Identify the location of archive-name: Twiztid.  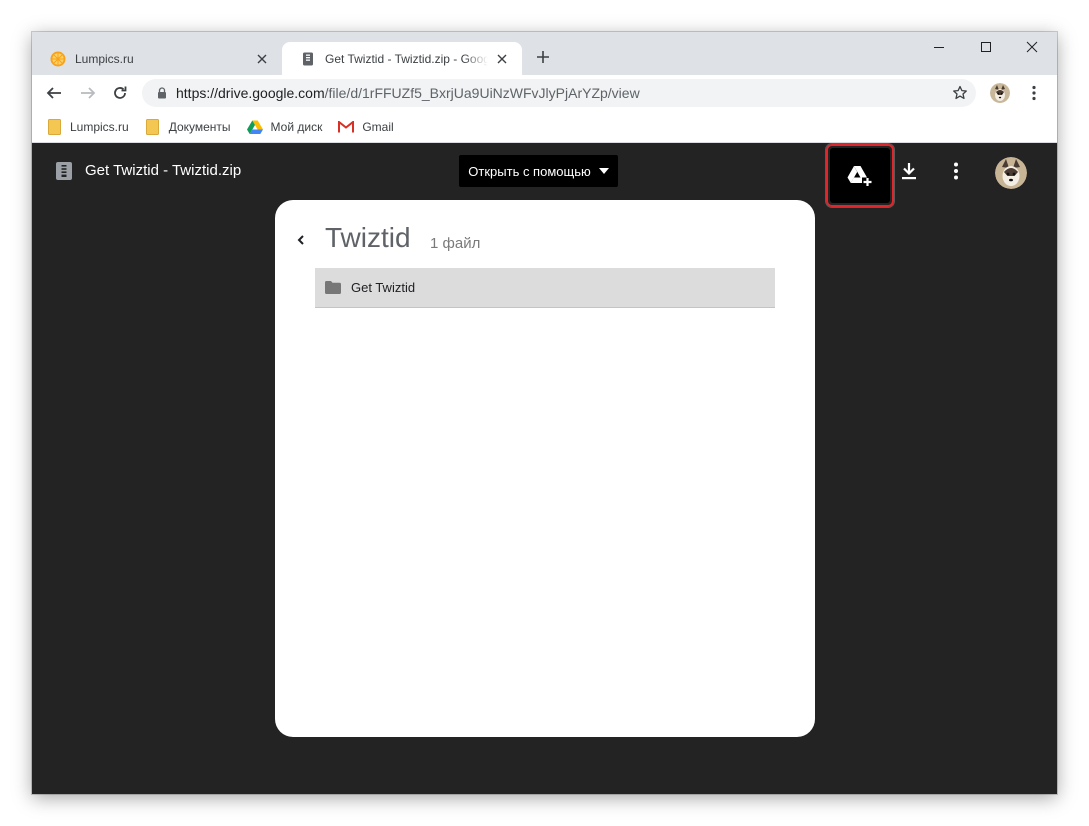
(368, 237).